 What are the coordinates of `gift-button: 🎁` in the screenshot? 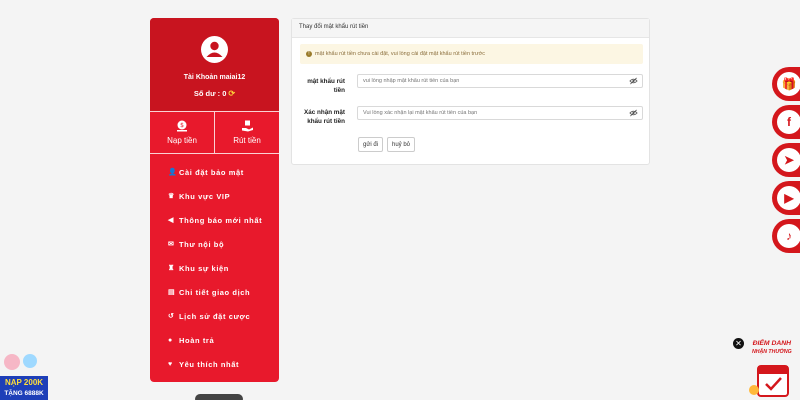 It's located at (786, 84).